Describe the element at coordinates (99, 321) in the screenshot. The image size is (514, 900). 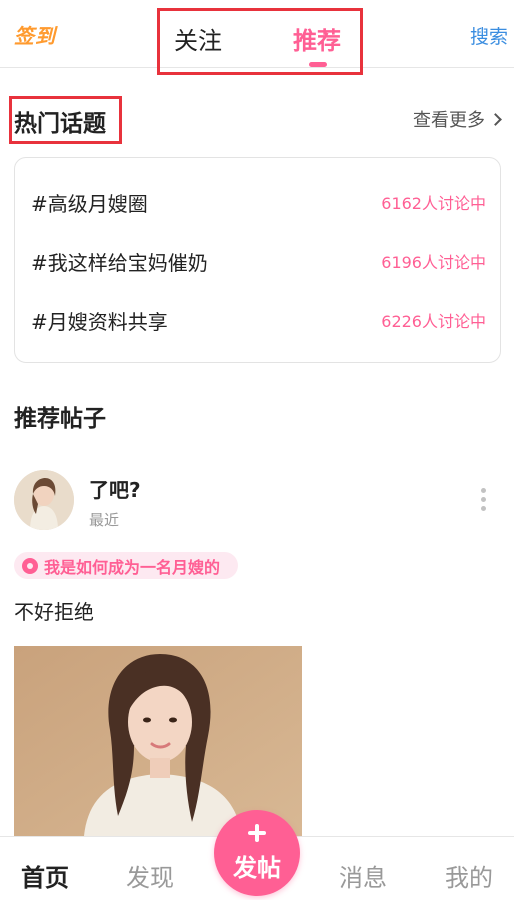
I see `topic-name: #月嫂资料共享` at that location.